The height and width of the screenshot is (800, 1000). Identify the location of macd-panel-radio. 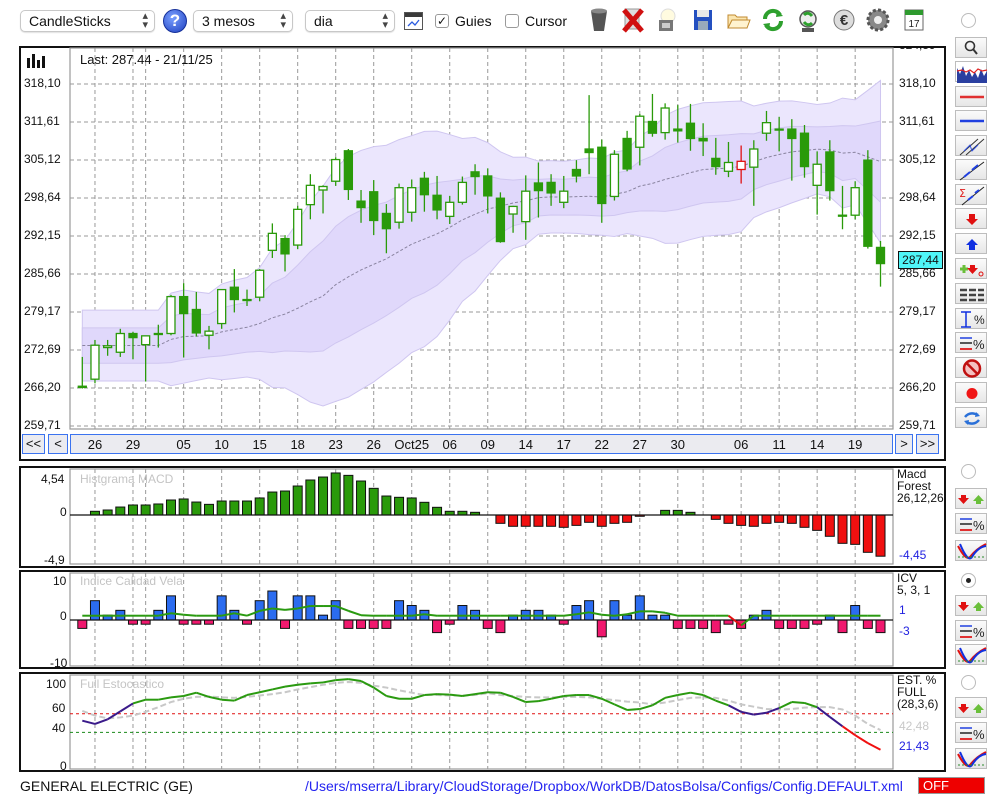
(968, 471).